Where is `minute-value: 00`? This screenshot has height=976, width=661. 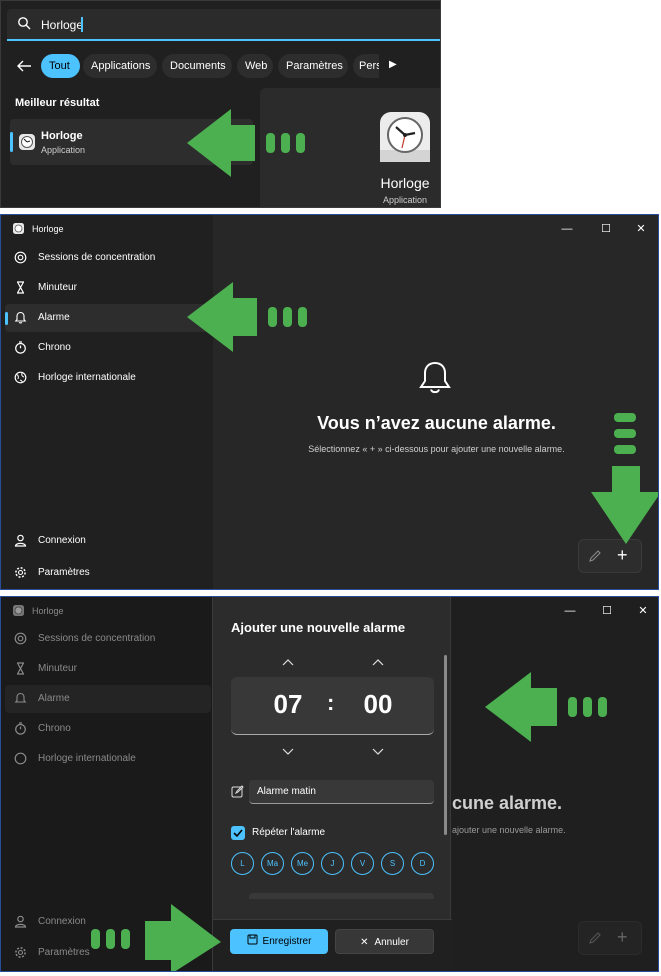 minute-value: 00 is located at coordinates (378, 704).